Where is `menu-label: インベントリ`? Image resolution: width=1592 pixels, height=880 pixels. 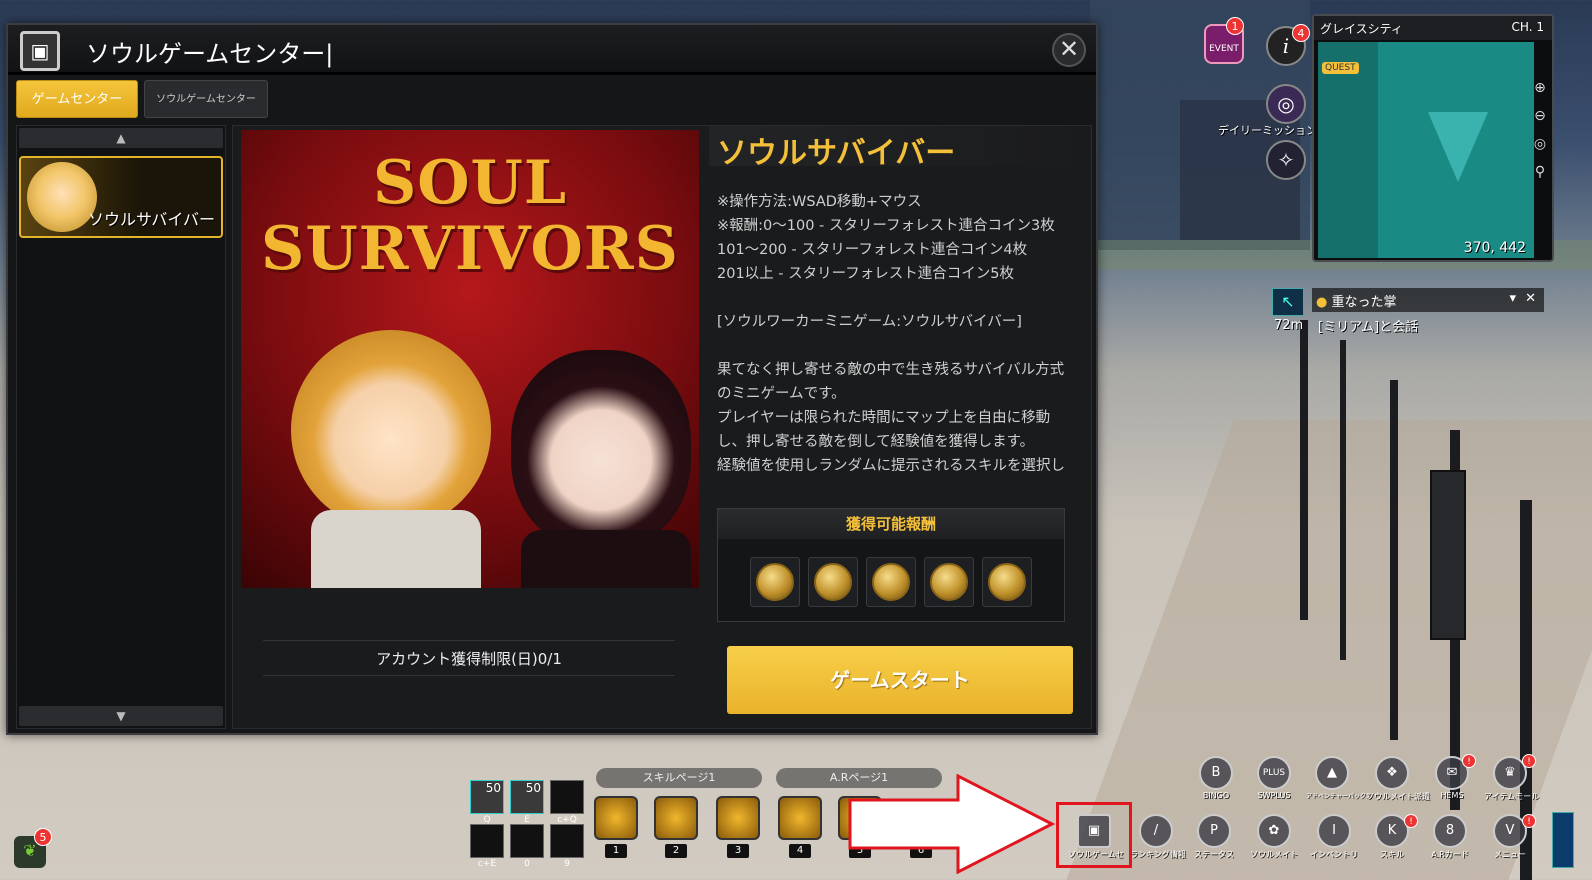
menu-label: インベントリ is located at coordinates (1334, 854).